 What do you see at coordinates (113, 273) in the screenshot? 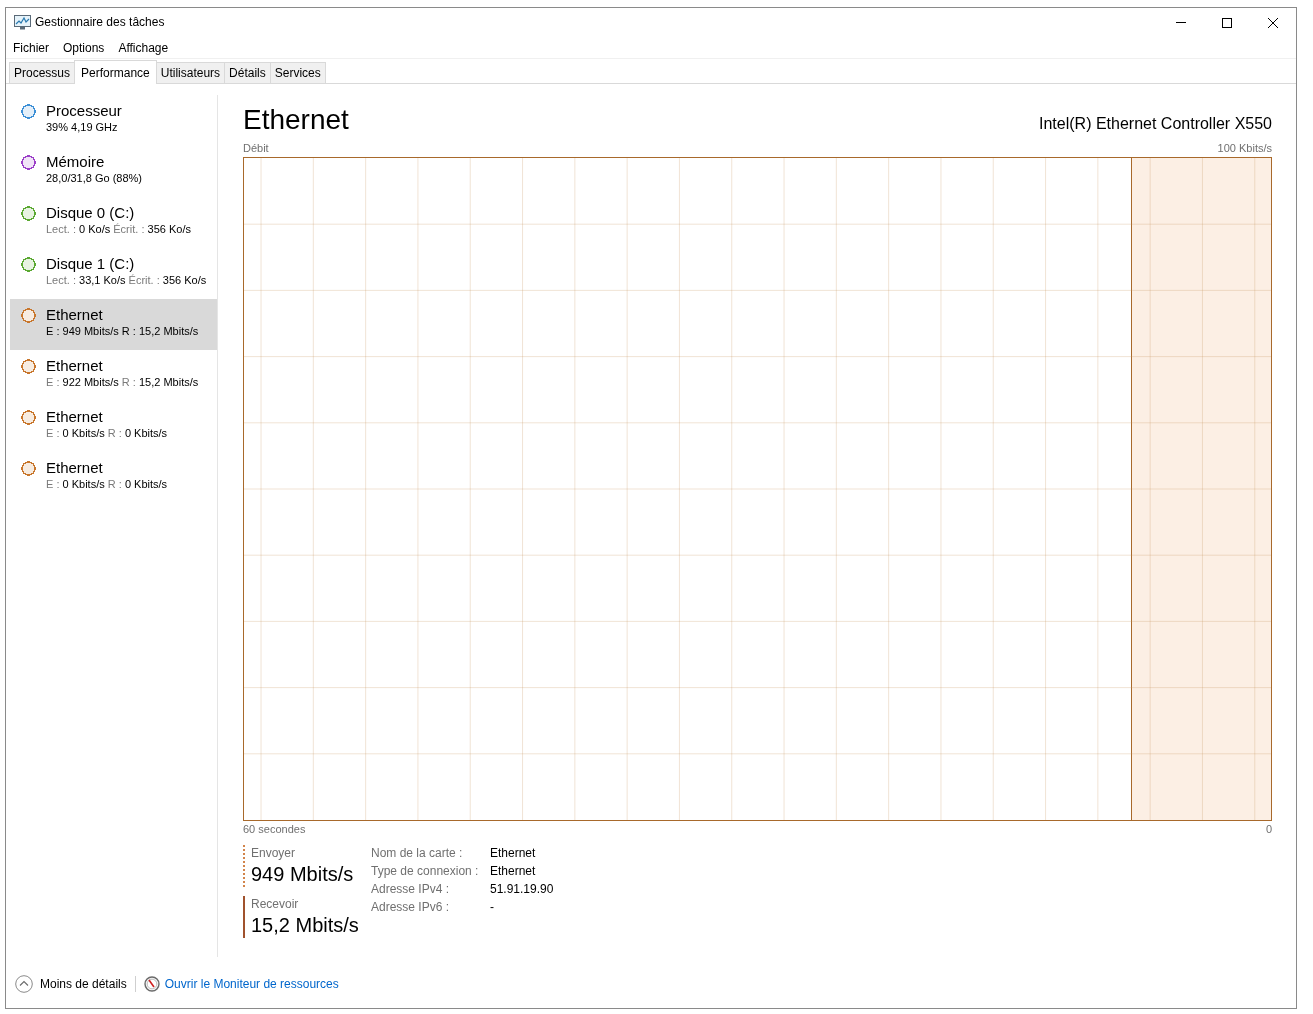
I see `sidebar-item: Disque 1 (C:) Lect. : 33,1 Ko/s Écrit. : 356 Ko/s` at bounding box center [113, 273].